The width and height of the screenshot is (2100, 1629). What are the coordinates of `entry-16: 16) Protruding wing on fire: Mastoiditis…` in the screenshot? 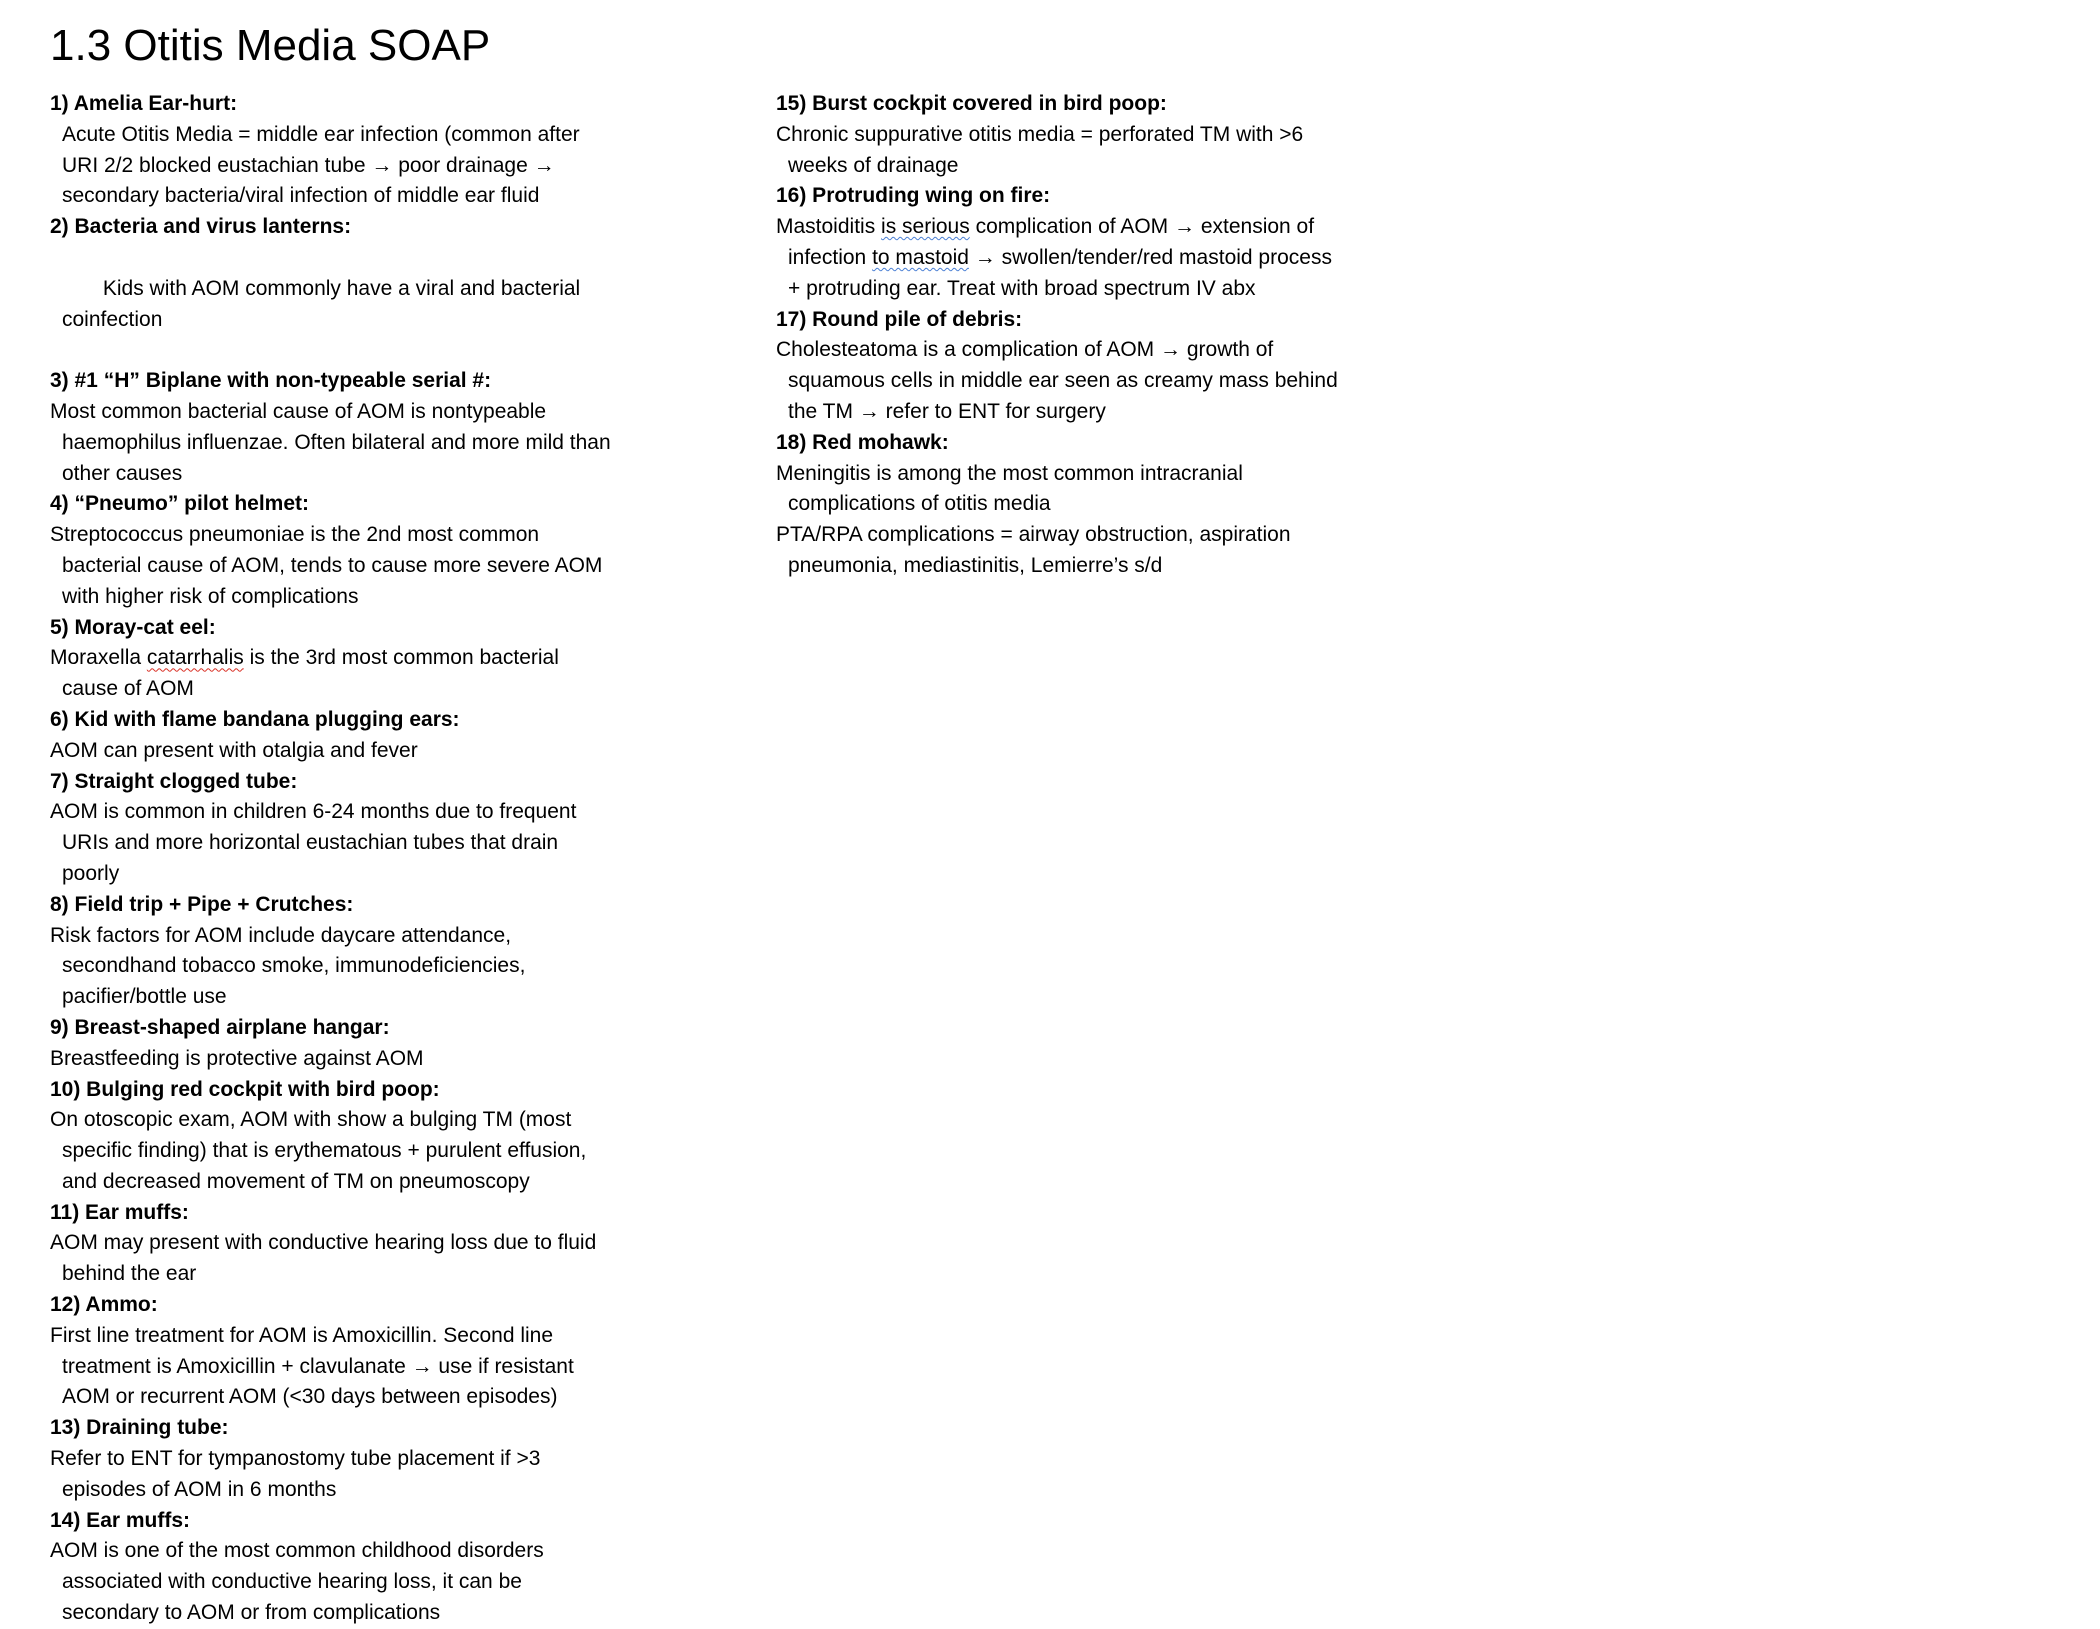 It's located at (1136, 242).